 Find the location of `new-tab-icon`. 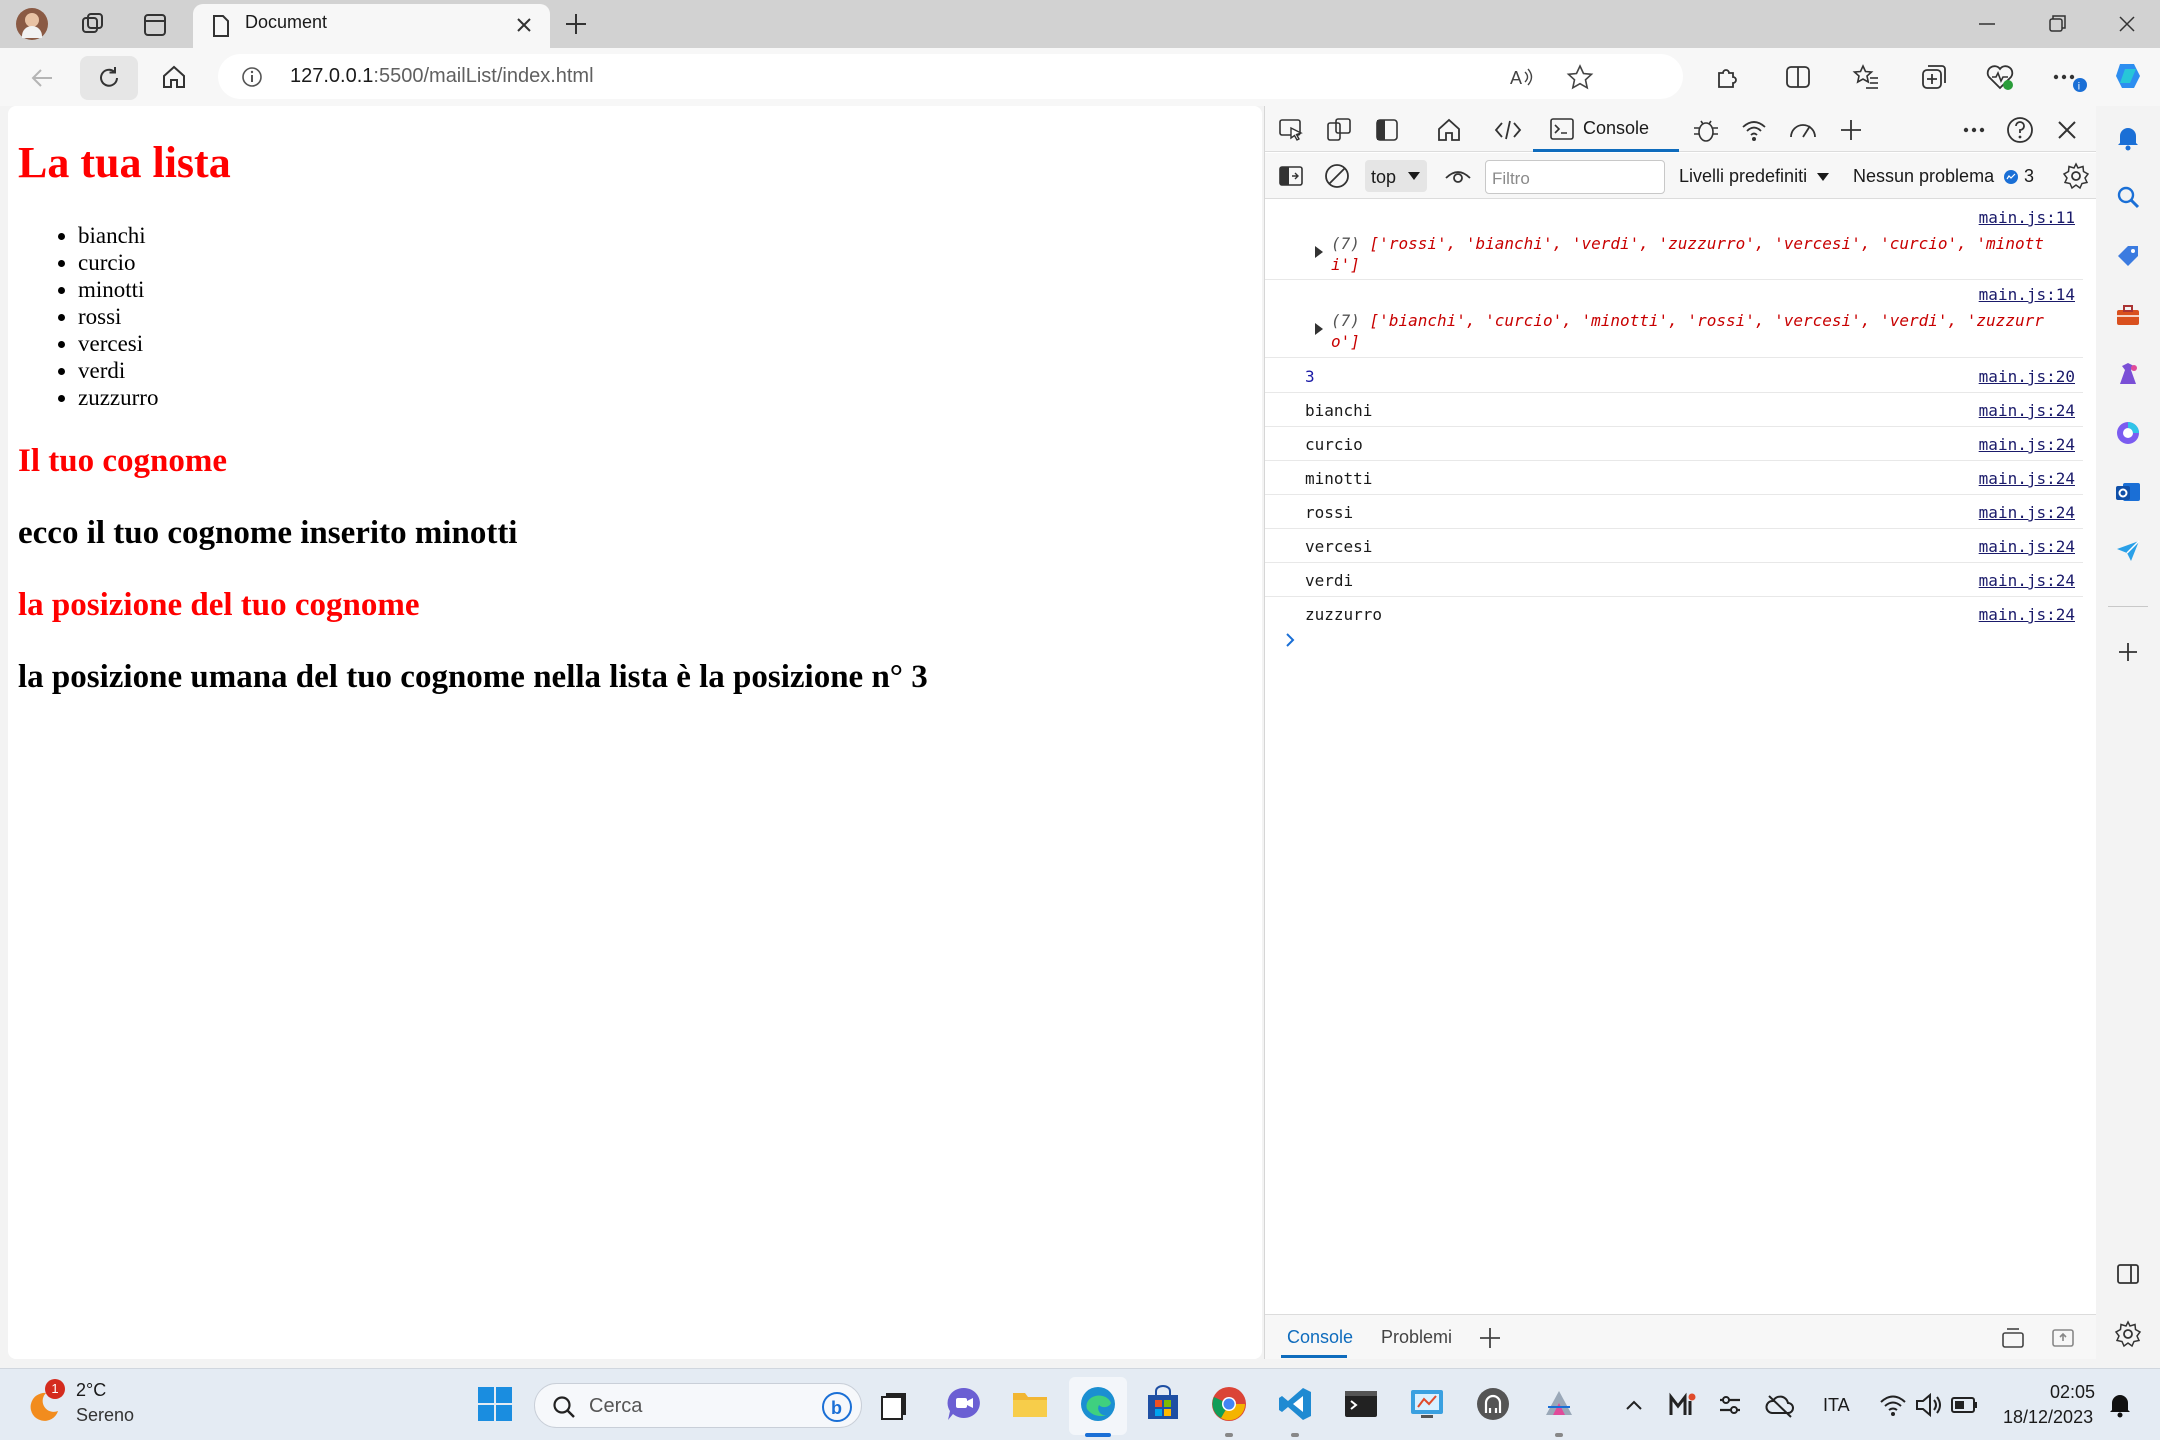

new-tab-icon is located at coordinates (576, 24).